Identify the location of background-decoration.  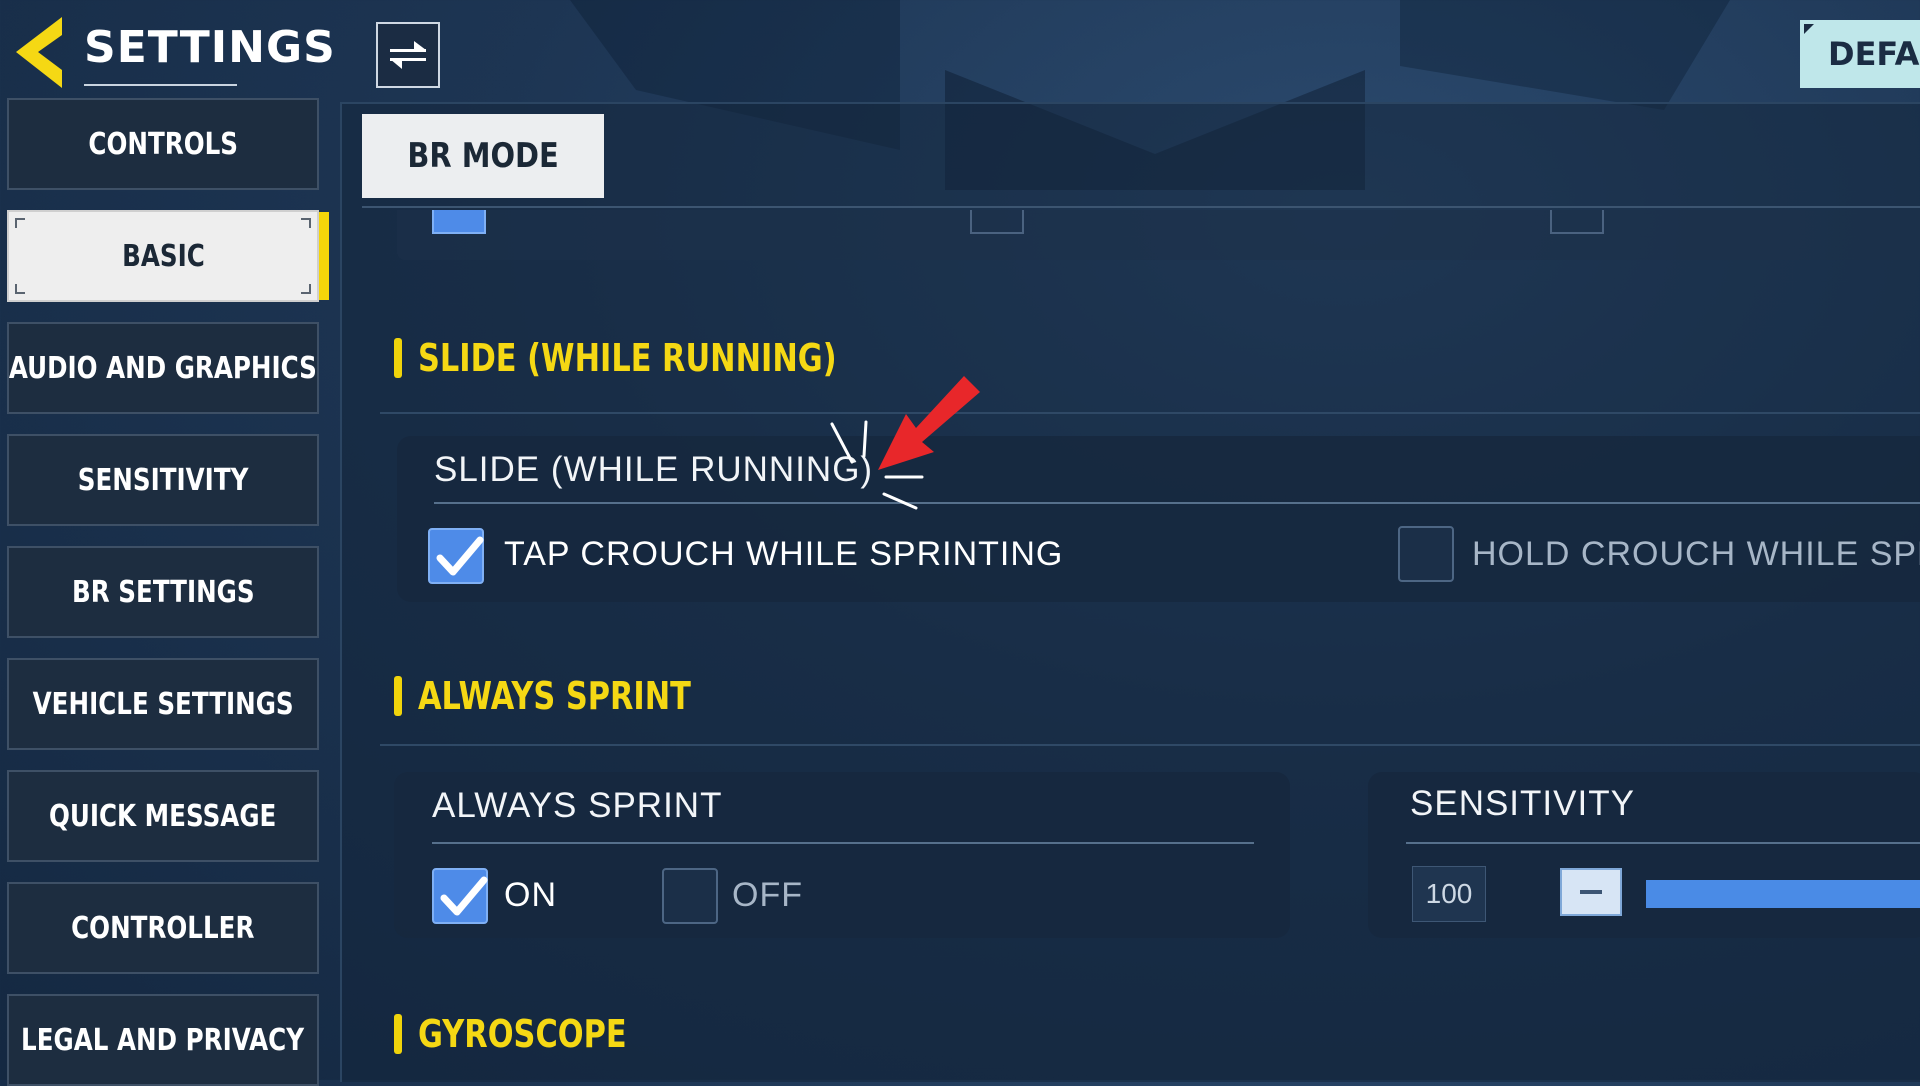
(1565, 55).